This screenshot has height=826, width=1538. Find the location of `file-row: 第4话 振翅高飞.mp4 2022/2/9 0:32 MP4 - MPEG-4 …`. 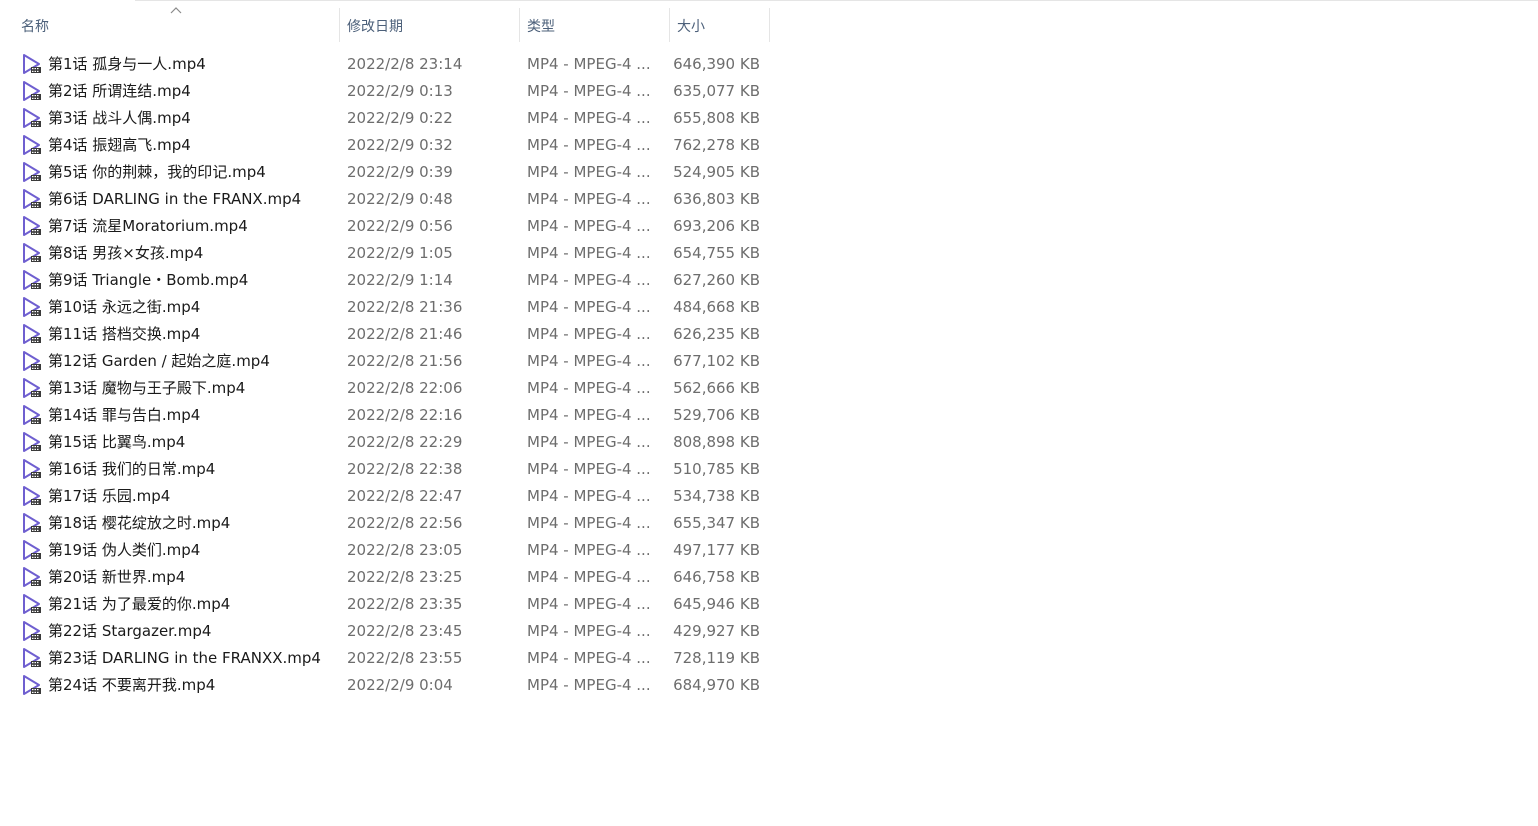

file-row: 第4话 振翅高飞.mp4 2022/2/9 0:32 MP4 - MPEG-4 … is located at coordinates (390, 145).